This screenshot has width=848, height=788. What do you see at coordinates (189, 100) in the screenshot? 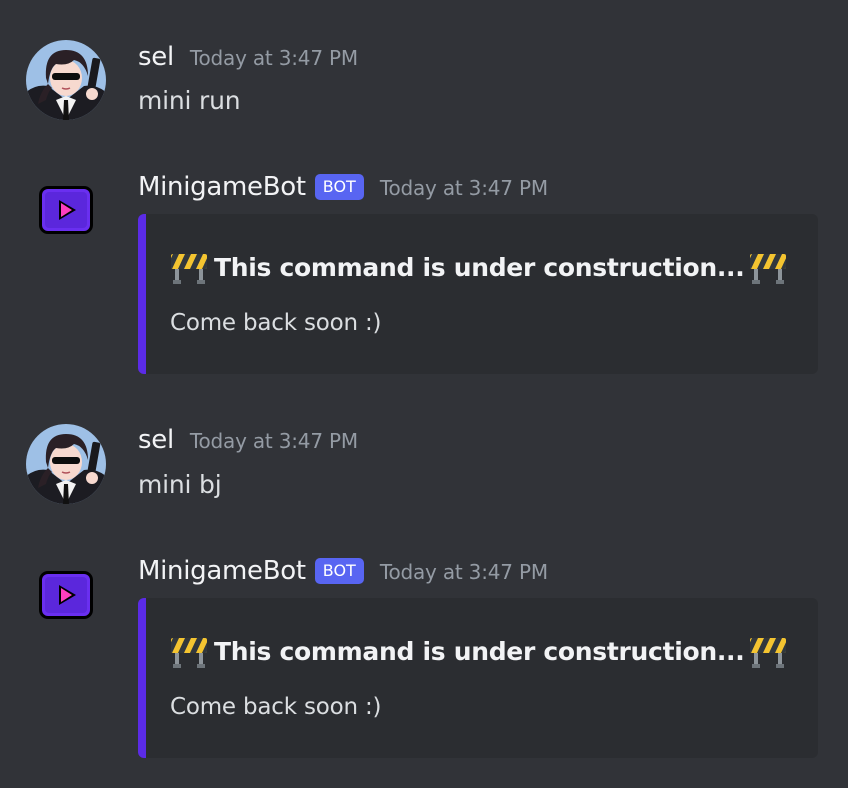
I see `message-text: mini run` at bounding box center [189, 100].